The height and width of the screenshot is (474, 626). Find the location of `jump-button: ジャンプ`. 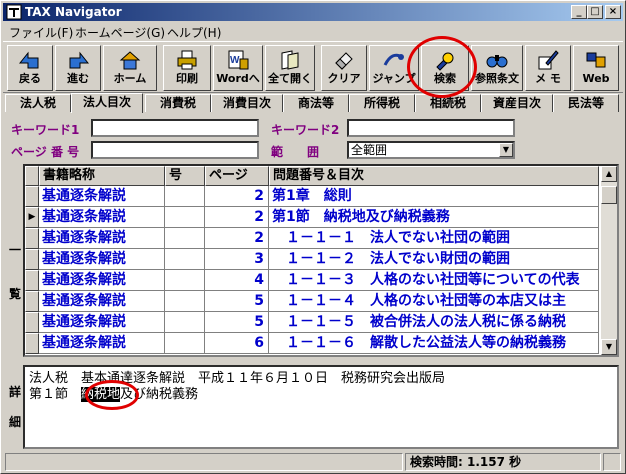

jump-button: ジャンプ is located at coordinates (394, 68).